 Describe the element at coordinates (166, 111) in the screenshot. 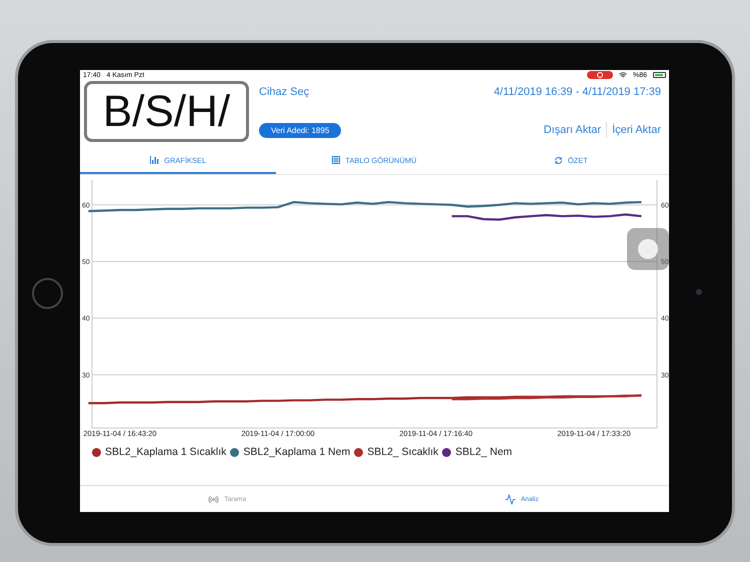

I see `logo: B/S/H/` at that location.